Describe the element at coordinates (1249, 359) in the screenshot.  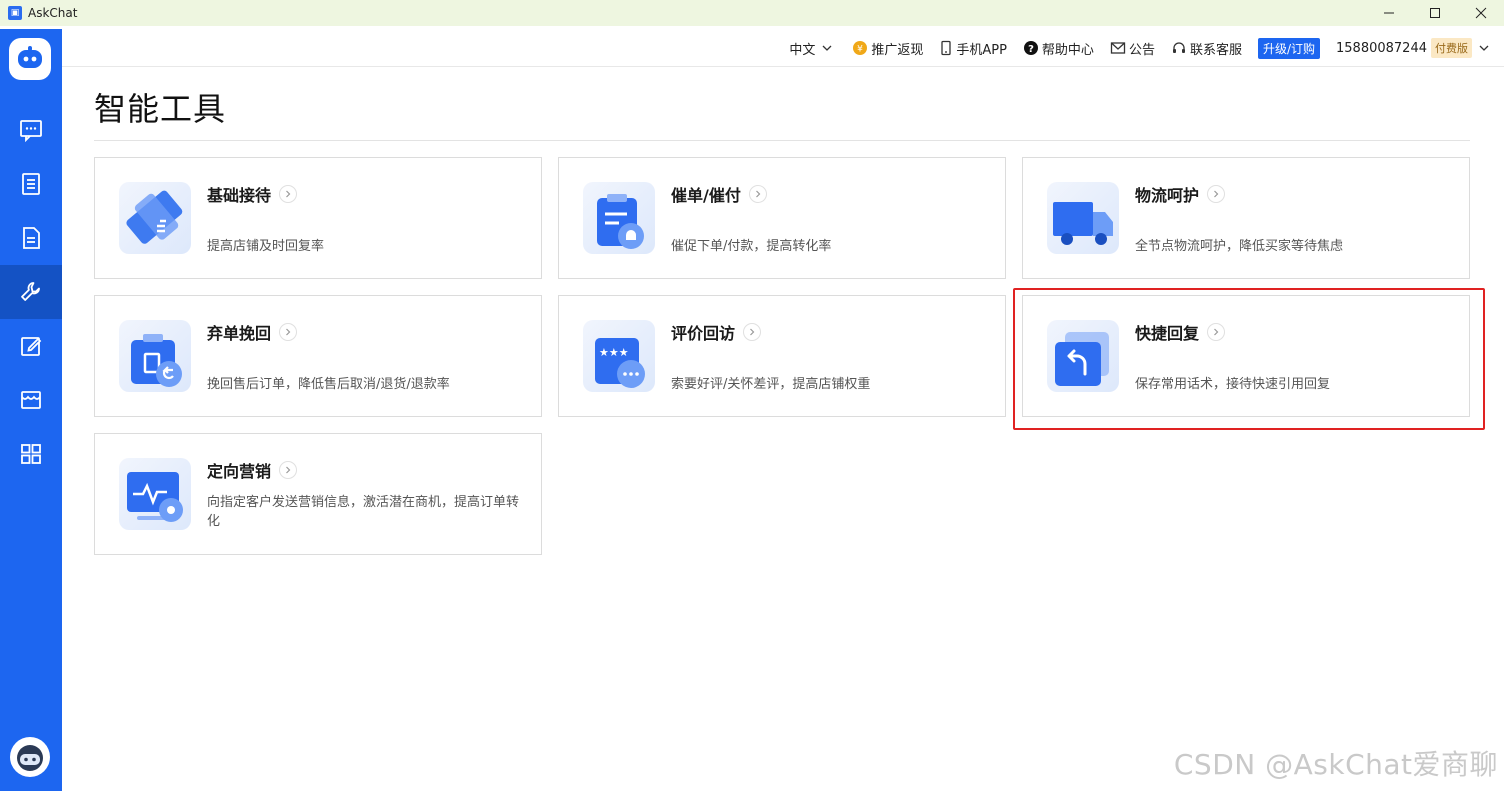
I see `highlight-annotation` at that location.